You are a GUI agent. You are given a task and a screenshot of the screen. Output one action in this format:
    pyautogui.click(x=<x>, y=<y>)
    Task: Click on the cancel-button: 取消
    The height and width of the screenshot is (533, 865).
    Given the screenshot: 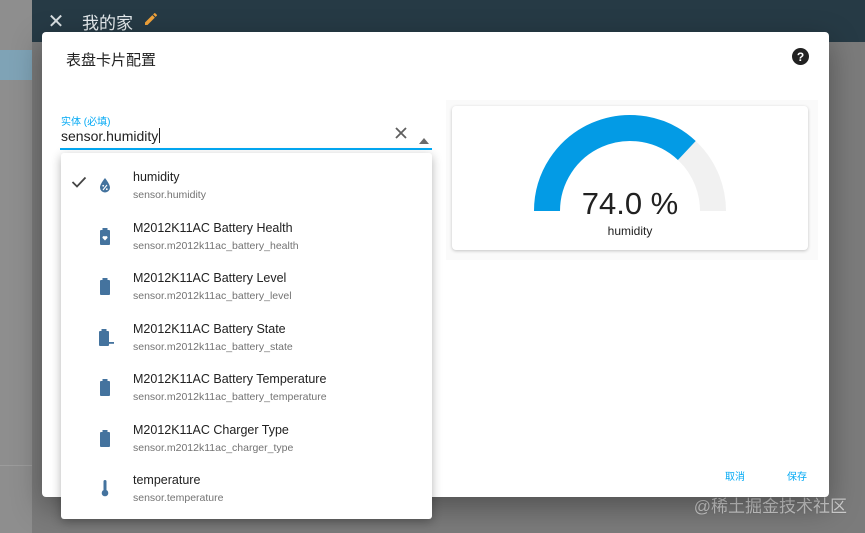 What is the action you would take?
    pyautogui.click(x=735, y=475)
    